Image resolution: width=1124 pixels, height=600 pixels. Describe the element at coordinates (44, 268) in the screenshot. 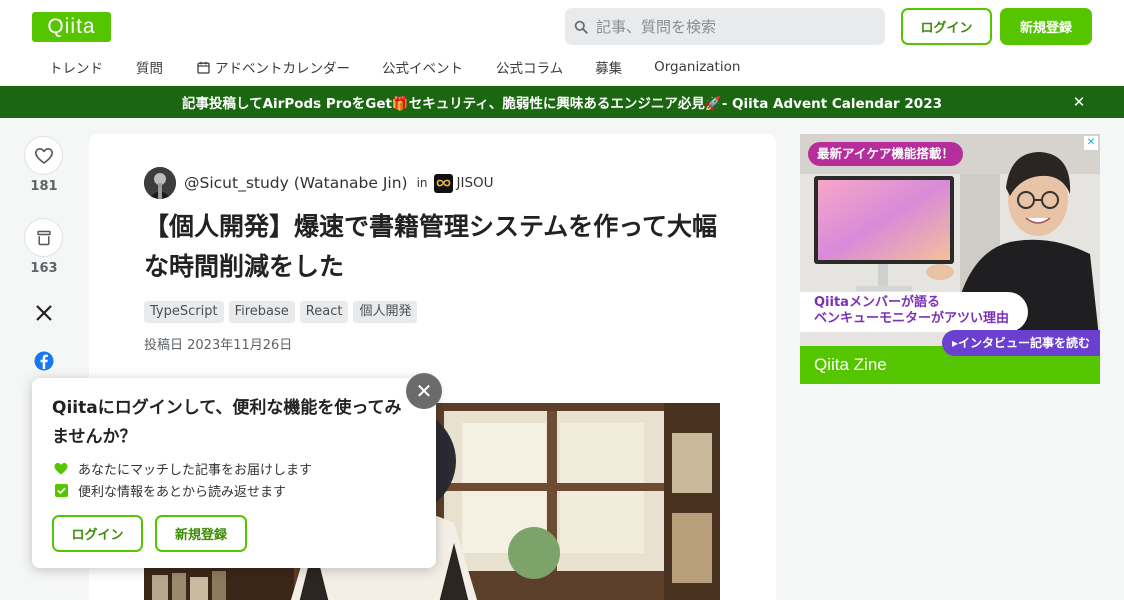

I see `stock-count: 163` at that location.